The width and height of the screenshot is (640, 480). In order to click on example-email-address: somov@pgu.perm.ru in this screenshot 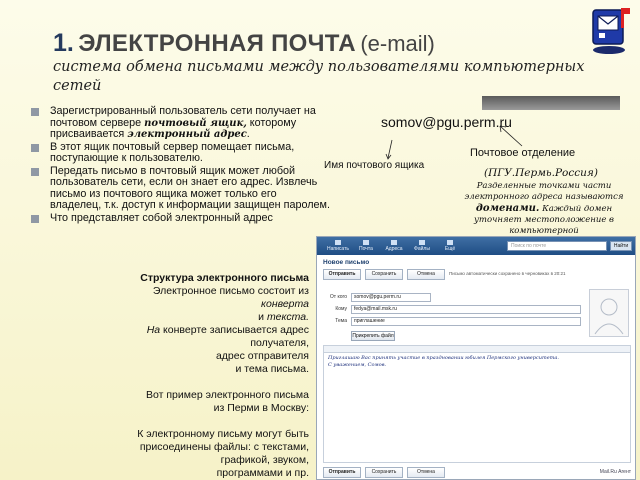, I will do `click(446, 122)`.